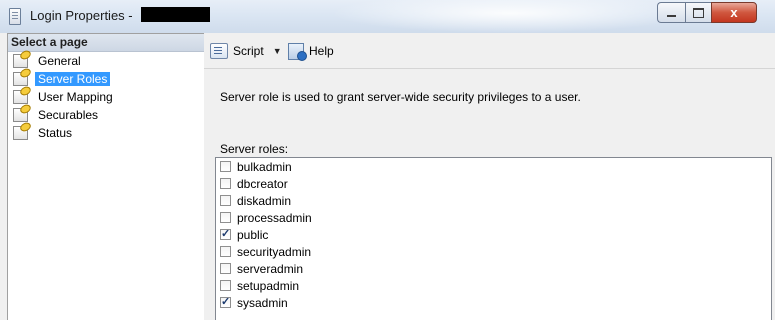 The width and height of the screenshot is (775, 320). I want to click on role-checkbox-serveradmin, so click(225, 268).